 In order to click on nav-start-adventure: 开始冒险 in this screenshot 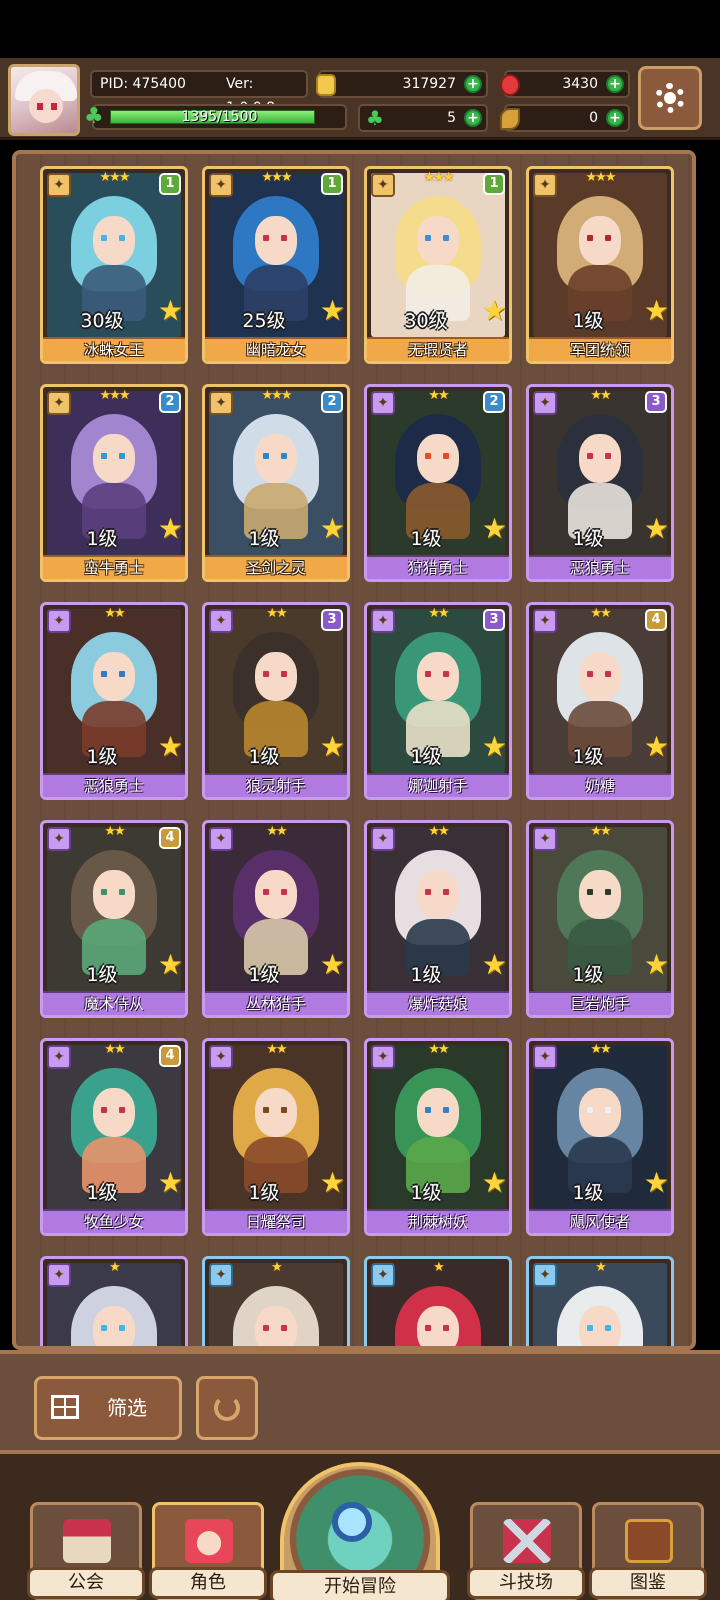, I will do `click(360, 1531)`.